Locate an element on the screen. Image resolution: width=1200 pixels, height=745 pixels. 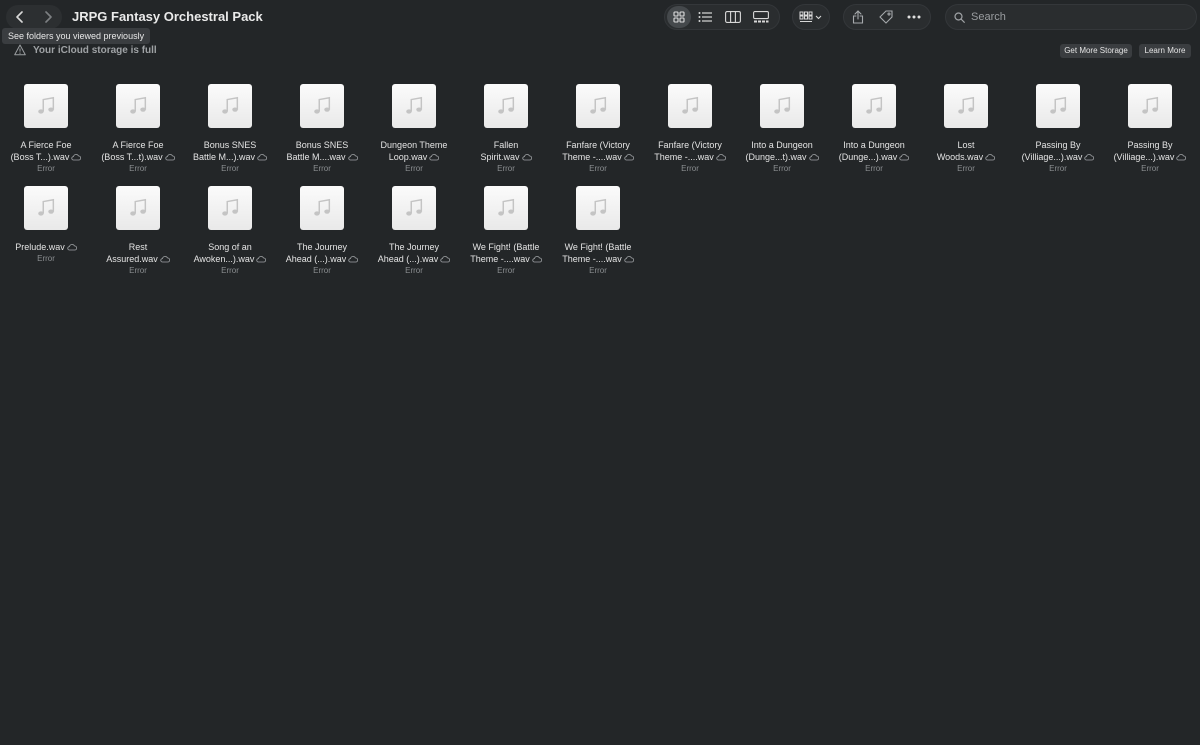
tag-button is located at coordinates (886, 17).